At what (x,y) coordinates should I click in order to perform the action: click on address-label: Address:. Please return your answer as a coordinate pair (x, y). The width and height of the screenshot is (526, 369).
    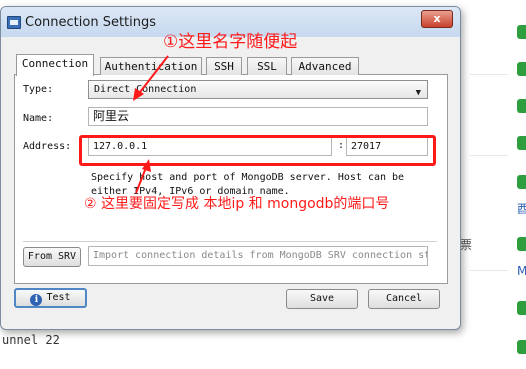
    Looking at the image, I should click on (47, 146).